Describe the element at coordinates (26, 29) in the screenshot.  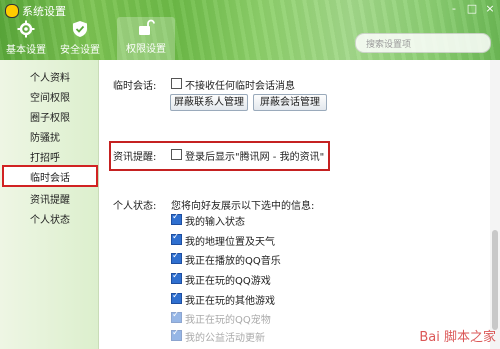
I see `gear-icon` at that location.